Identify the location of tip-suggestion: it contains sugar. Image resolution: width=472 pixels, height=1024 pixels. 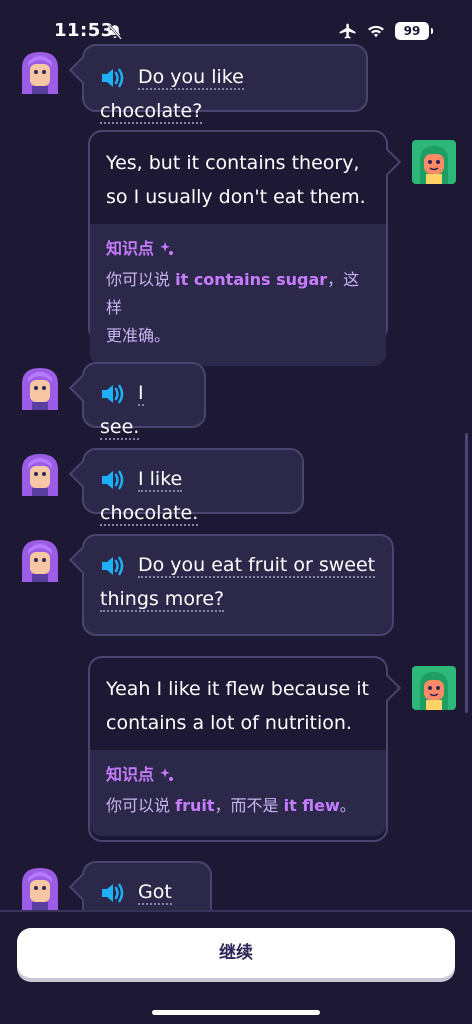
(251, 279).